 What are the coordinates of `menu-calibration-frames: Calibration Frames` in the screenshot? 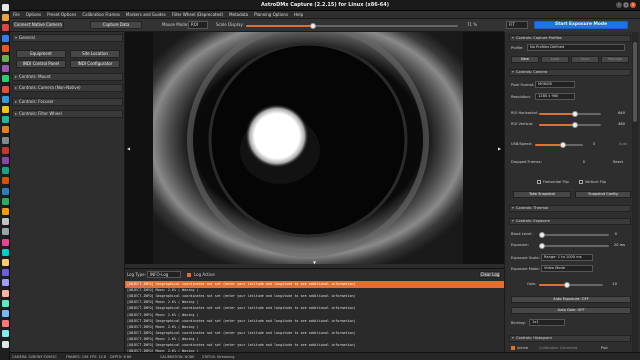 It's located at (101, 14).